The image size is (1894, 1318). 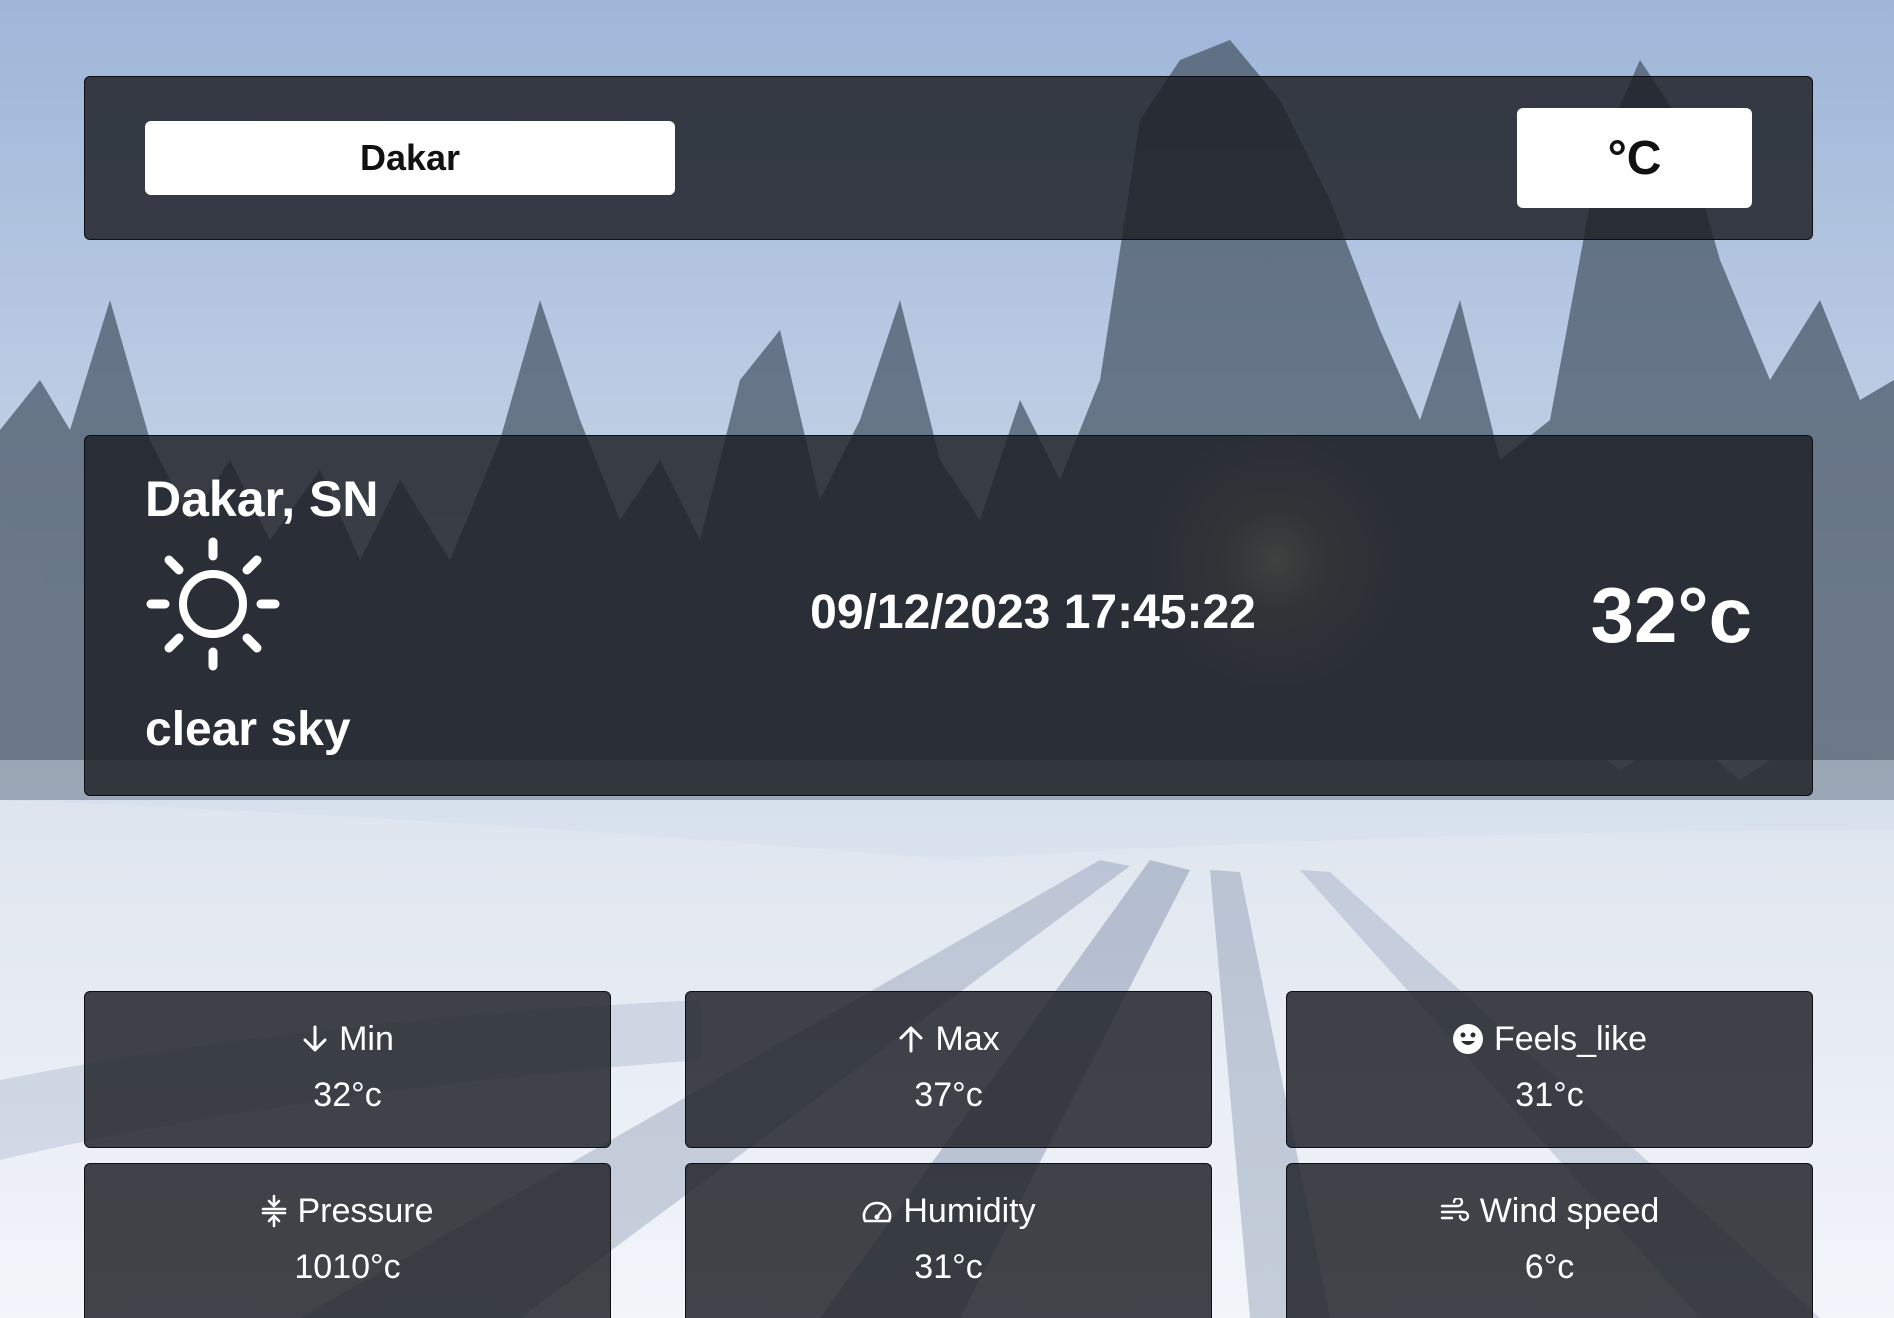 I want to click on arrow-down-icon, so click(x=315, y=1038).